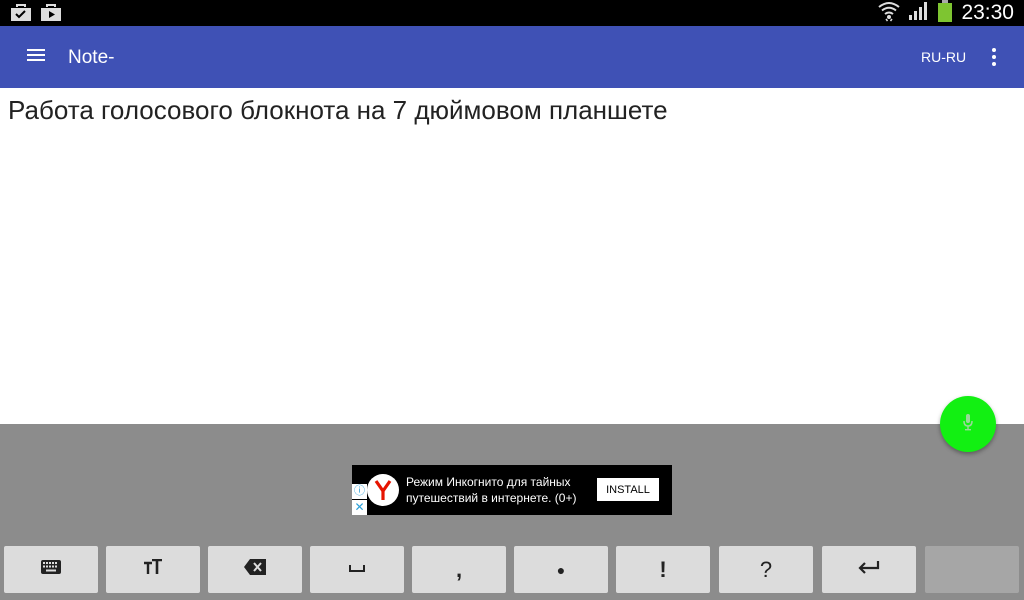 Image resolution: width=1024 pixels, height=600 pixels. I want to click on wifi-icon, so click(889, 13).